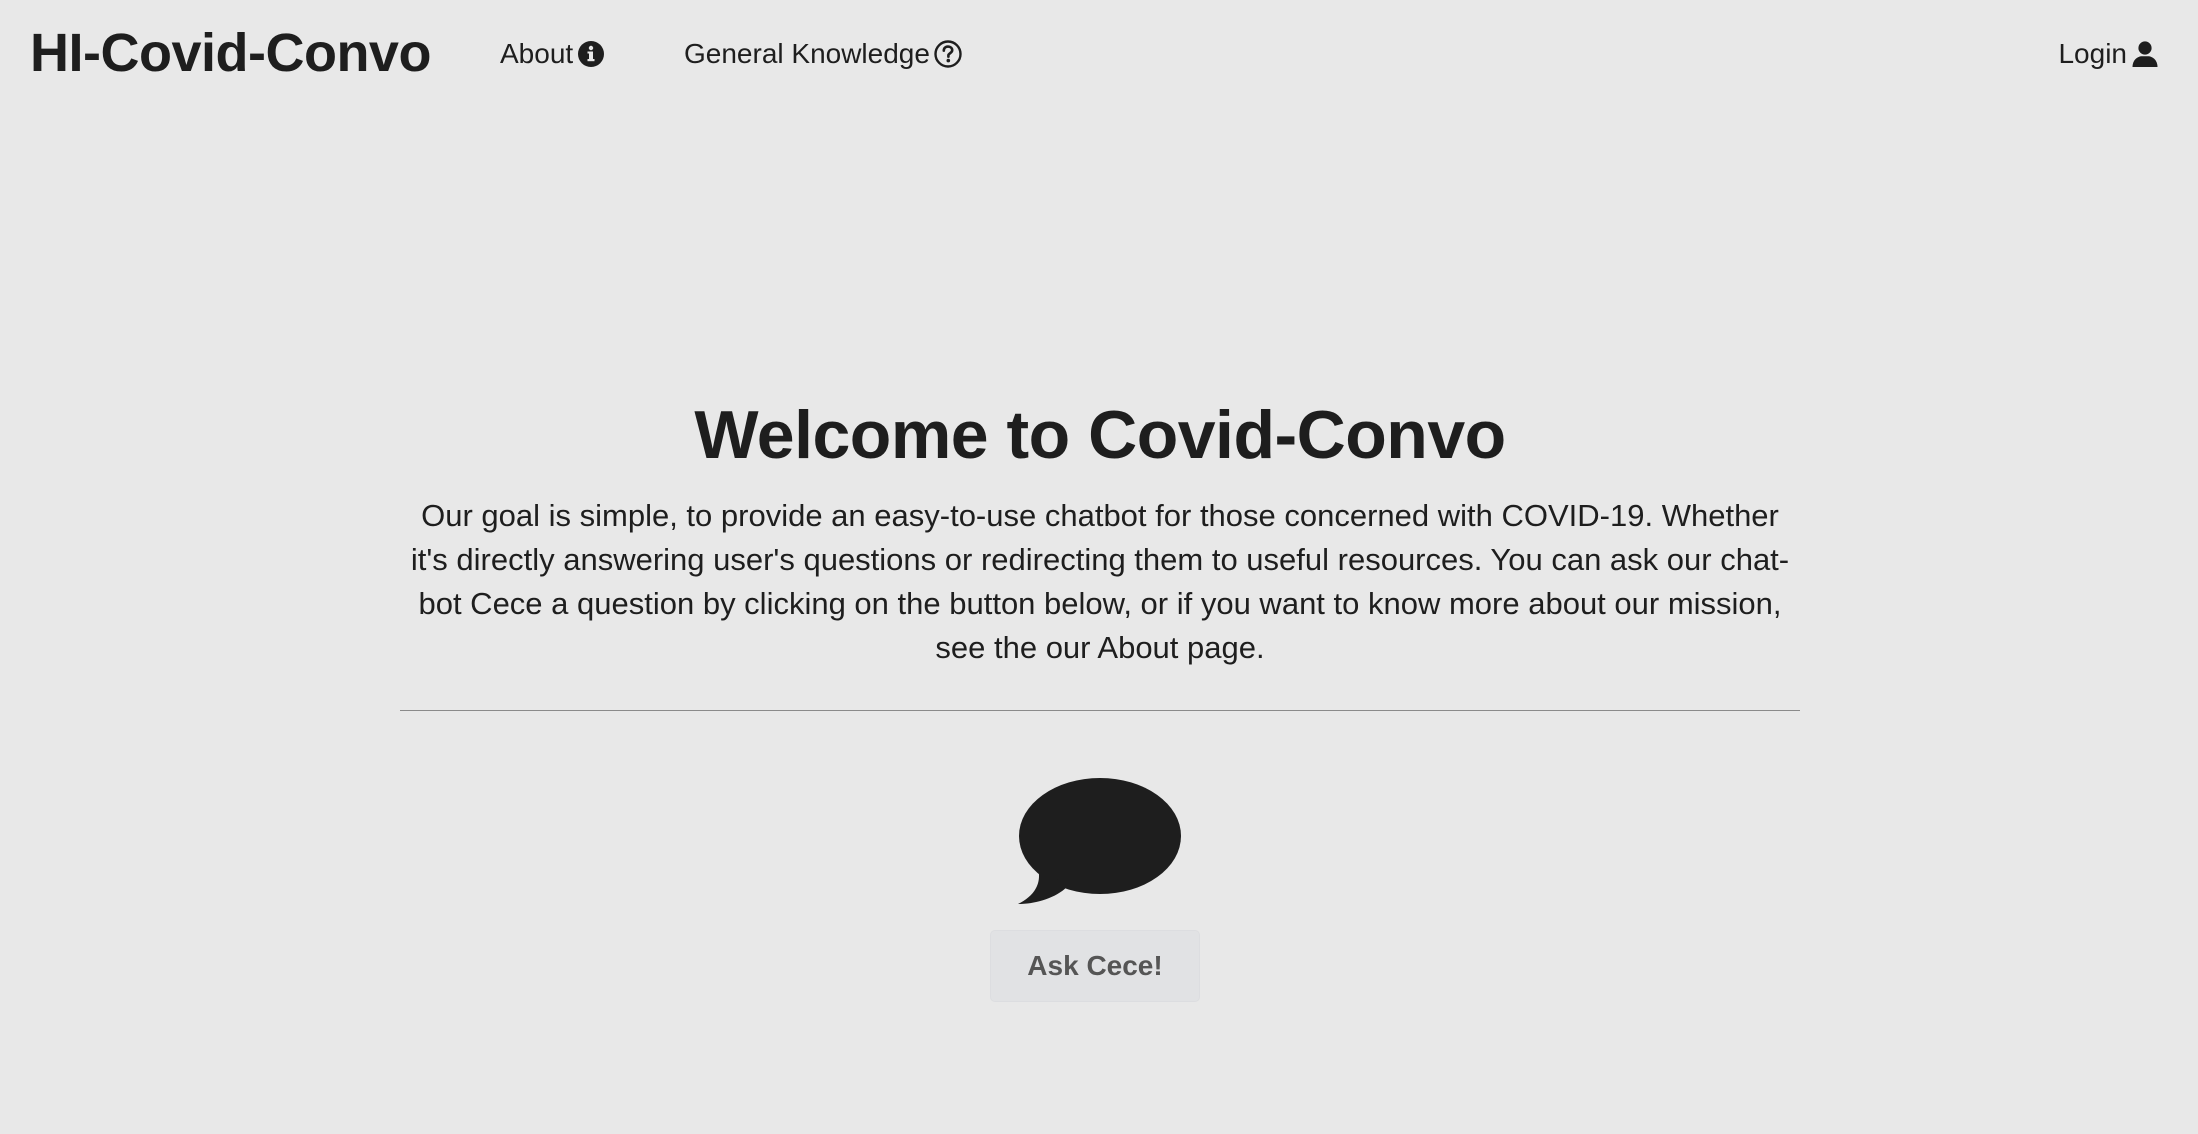 The width and height of the screenshot is (2198, 1134). Describe the element at coordinates (1100, 435) in the screenshot. I see `page-title: Welcome to Covid-Convo` at that location.